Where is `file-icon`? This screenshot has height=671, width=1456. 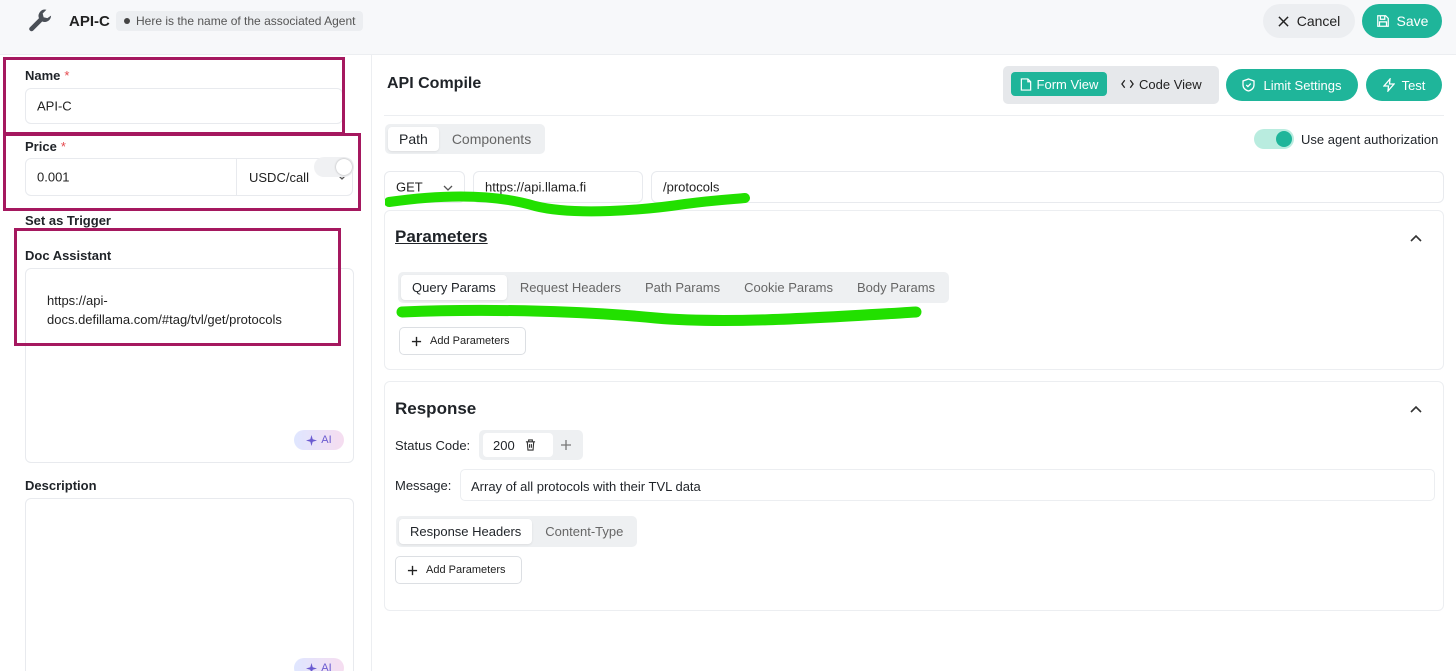 file-icon is located at coordinates (1025, 84).